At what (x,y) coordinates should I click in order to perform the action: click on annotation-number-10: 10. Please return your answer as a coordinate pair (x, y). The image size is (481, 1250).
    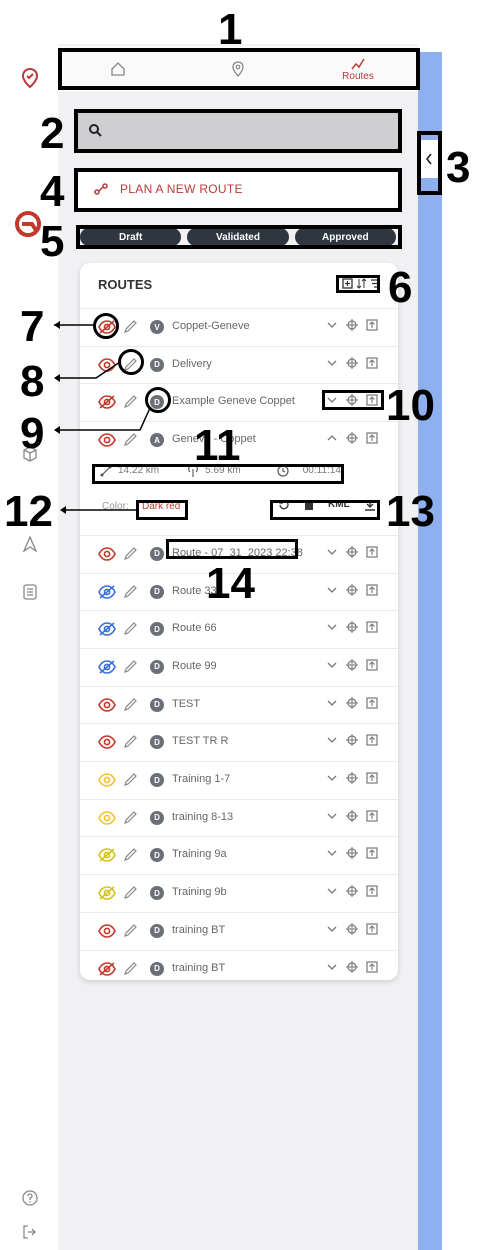
    Looking at the image, I should click on (410, 405).